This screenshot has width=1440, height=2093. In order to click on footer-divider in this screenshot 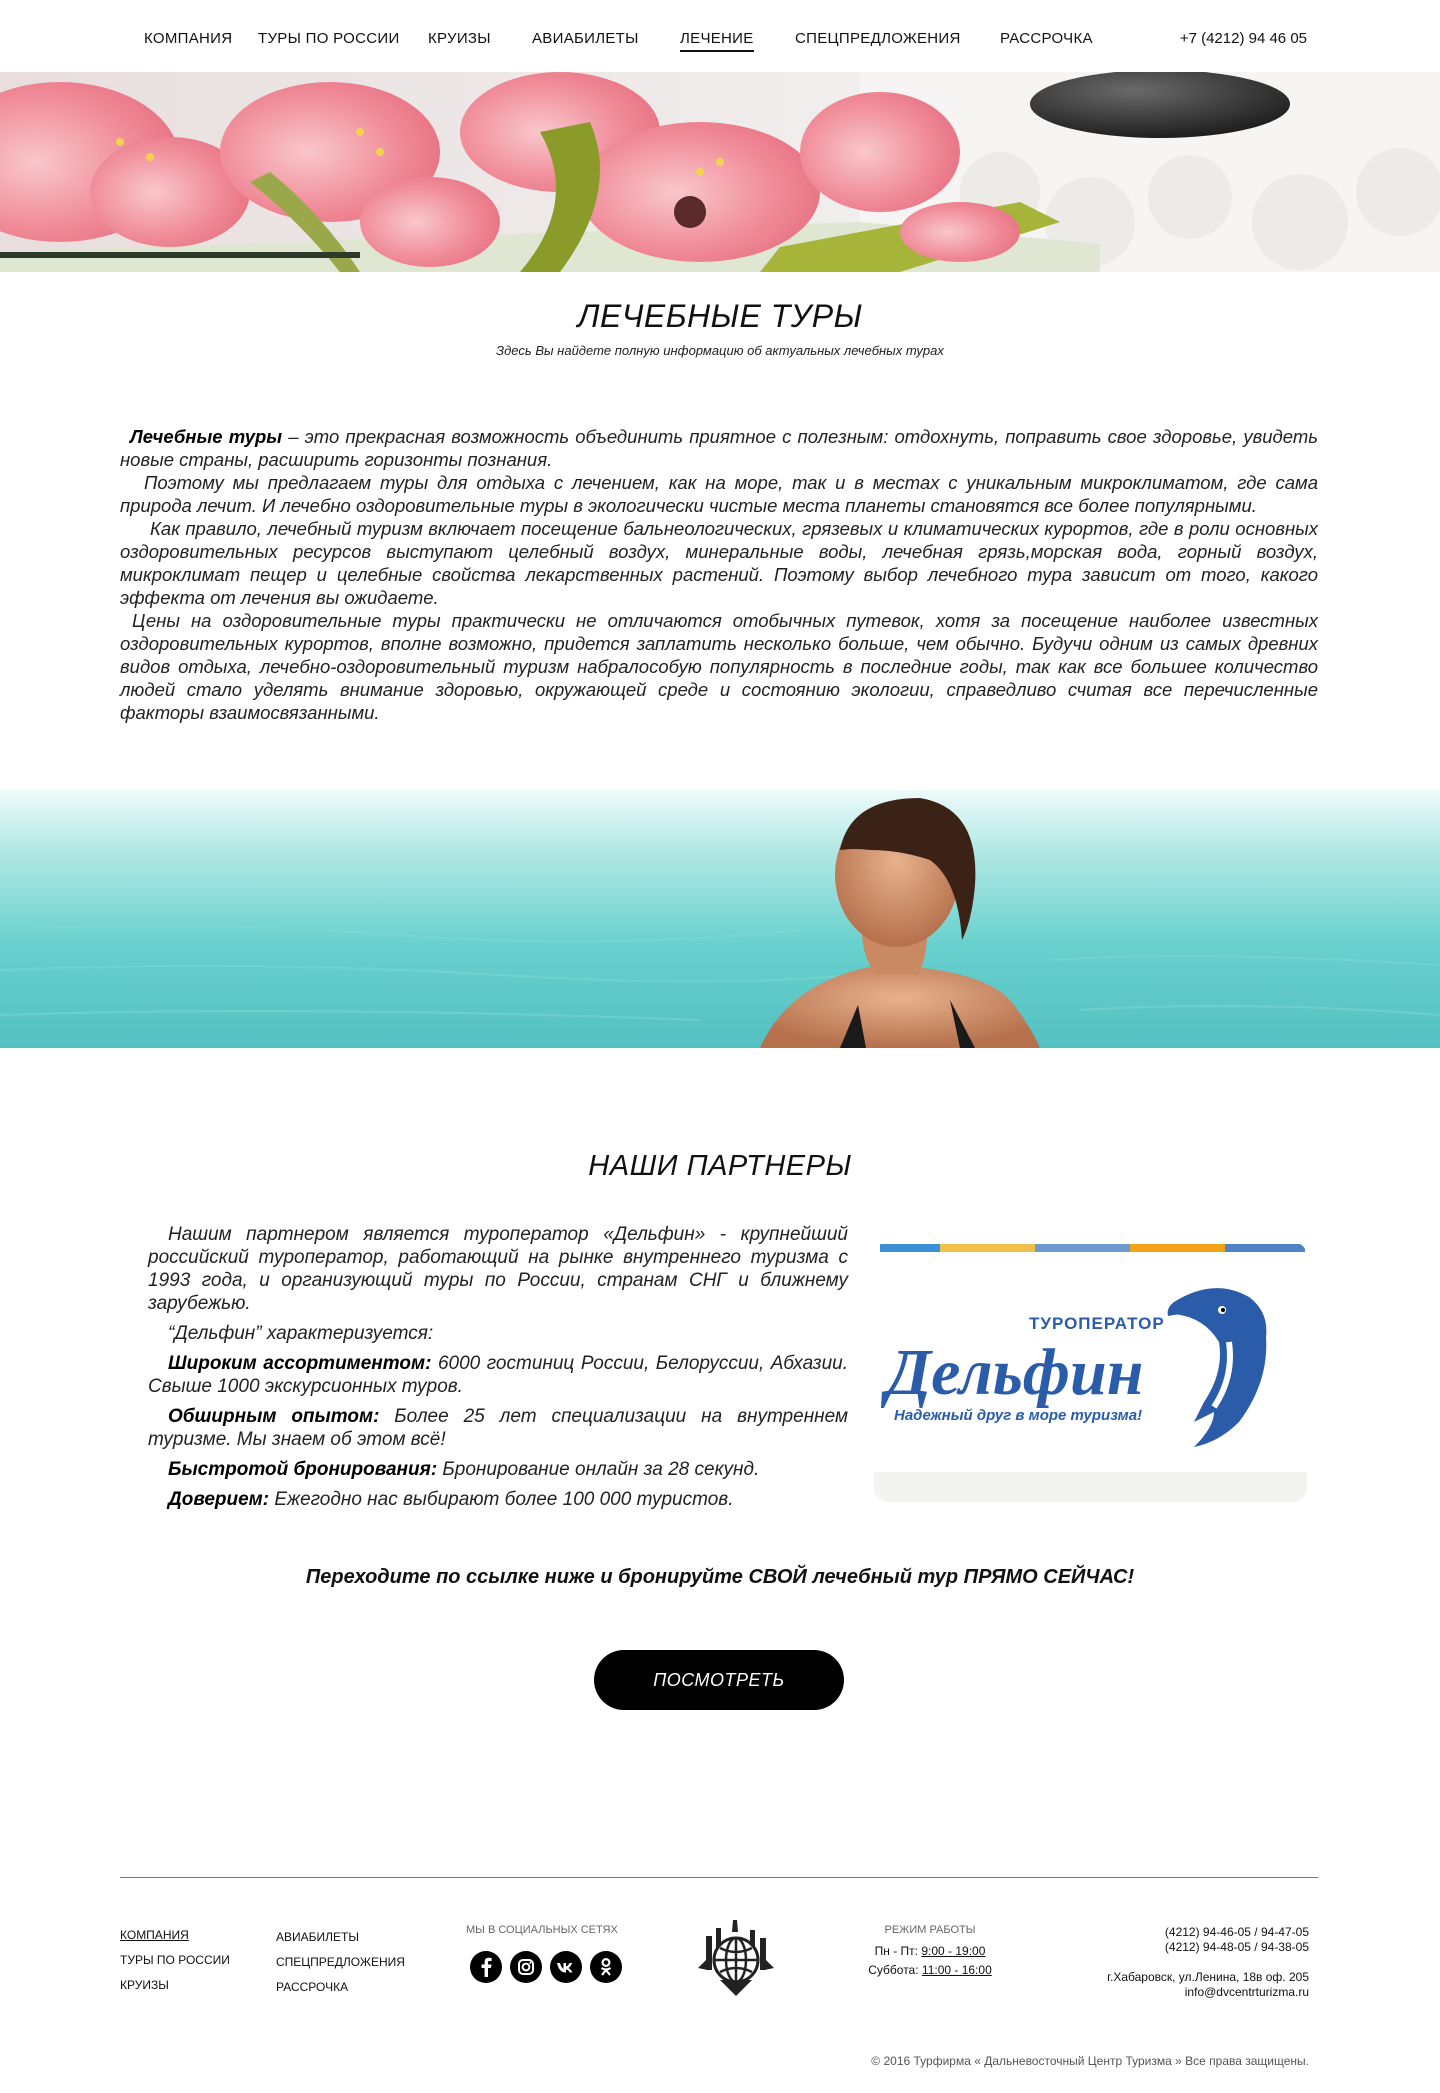, I will do `click(719, 1877)`.